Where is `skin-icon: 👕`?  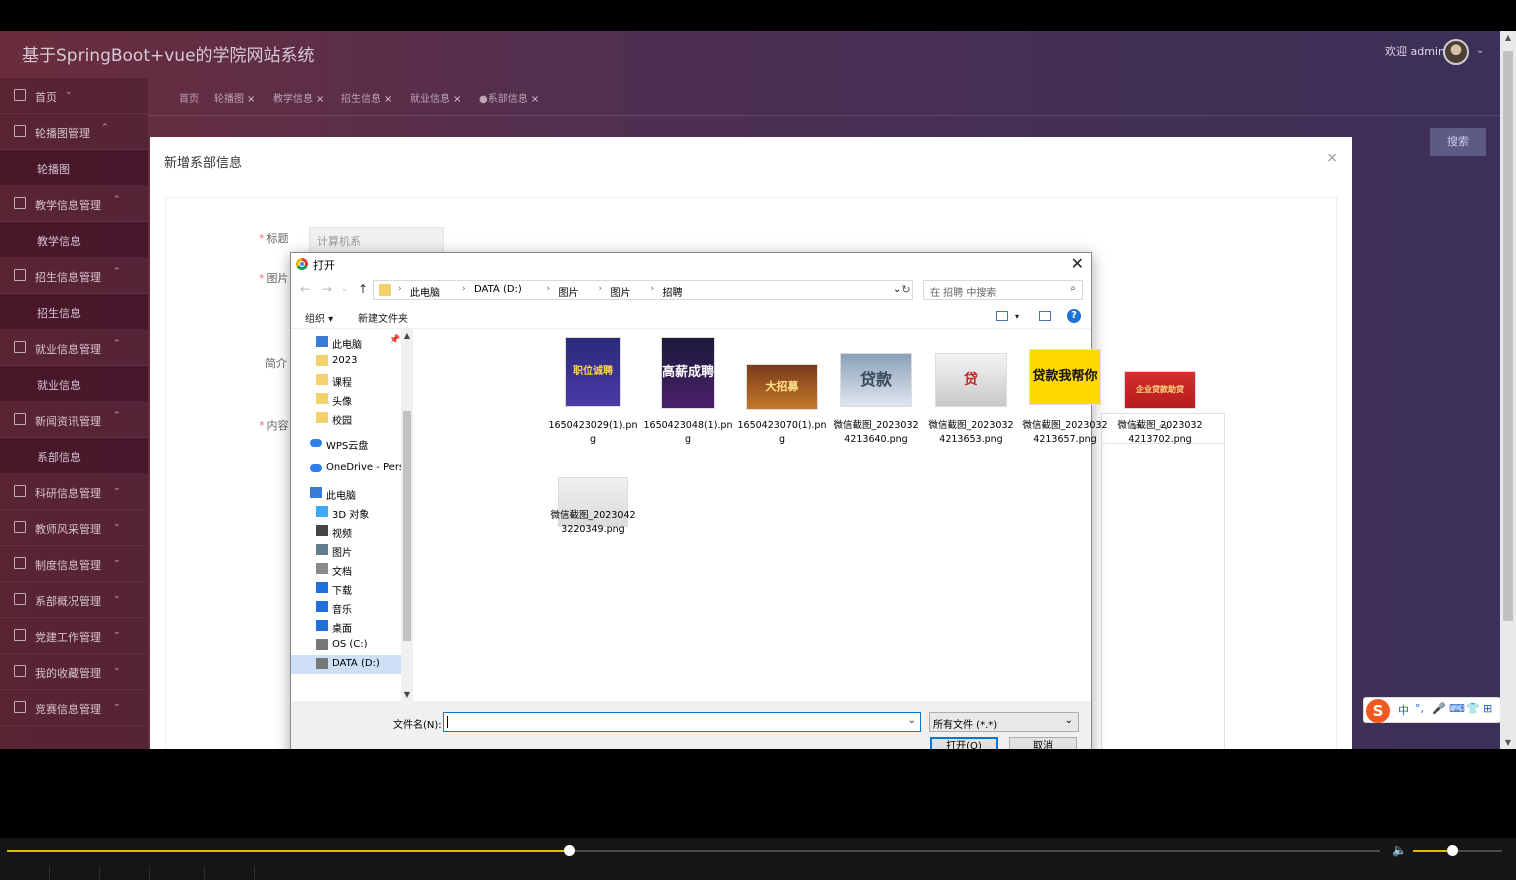 skin-icon: 👕 is located at coordinates (1473, 708).